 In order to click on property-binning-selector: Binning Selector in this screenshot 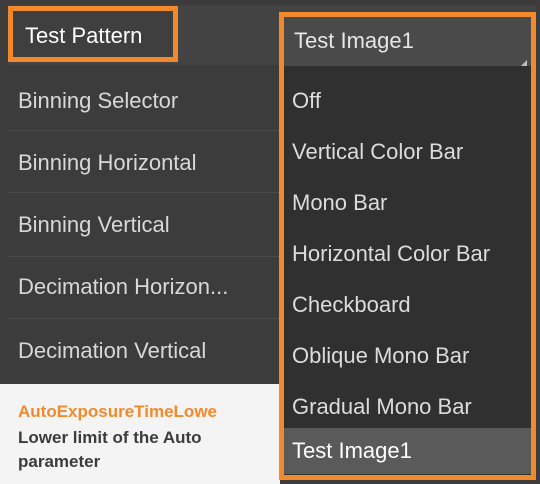, I will do `click(98, 101)`.